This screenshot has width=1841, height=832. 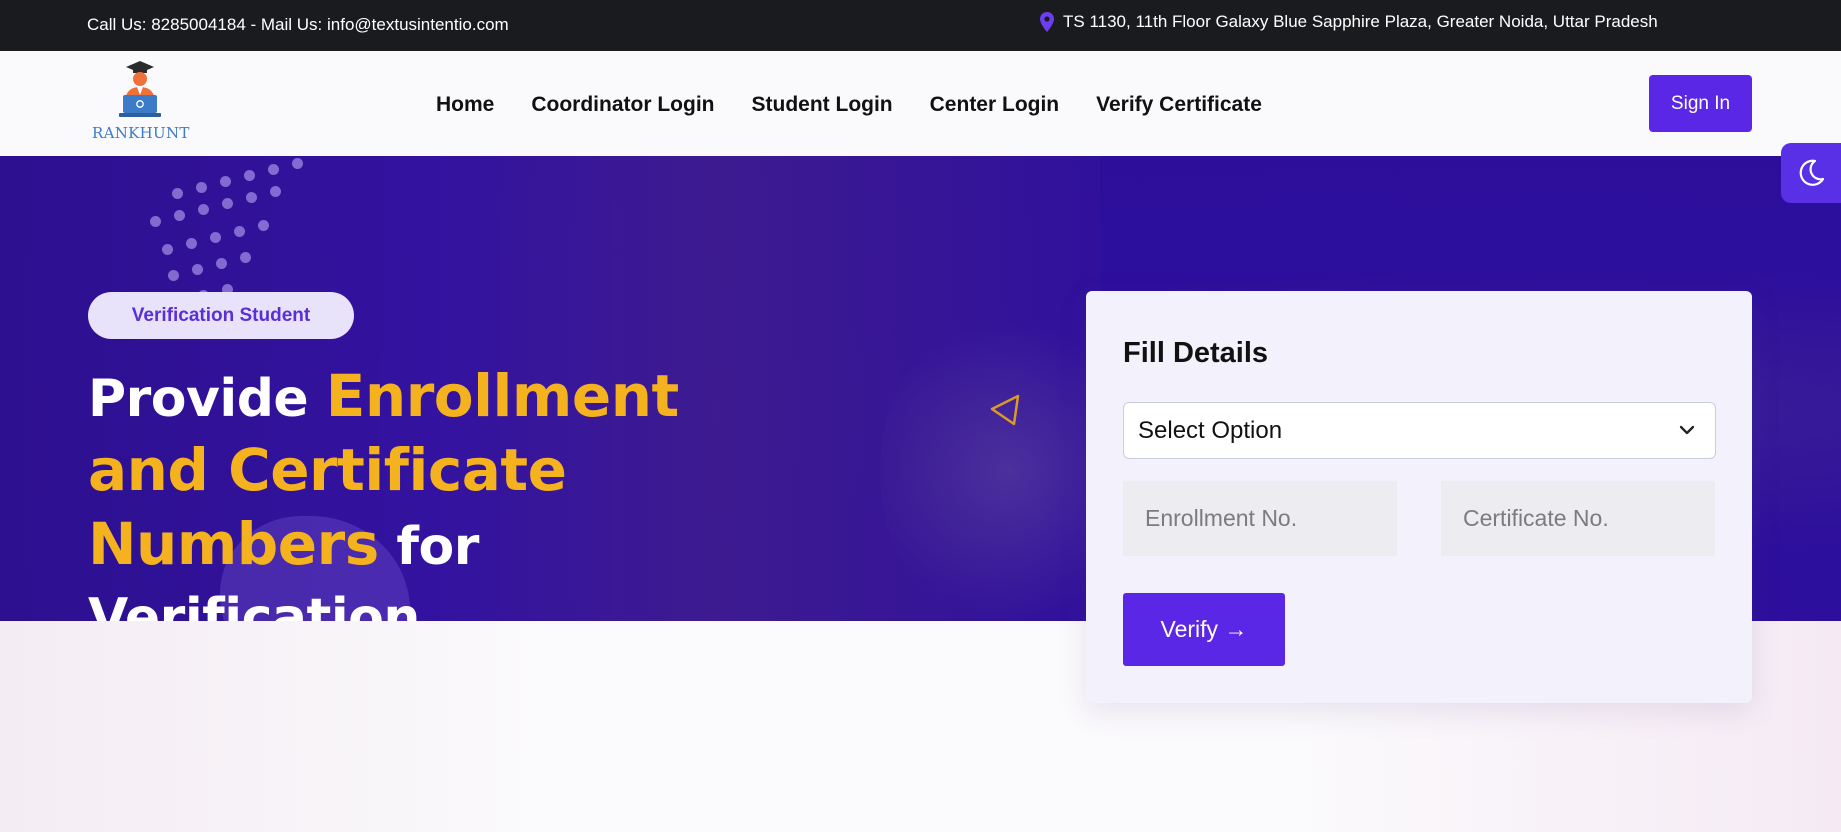 I want to click on certificate-number-input, so click(x=1578, y=518).